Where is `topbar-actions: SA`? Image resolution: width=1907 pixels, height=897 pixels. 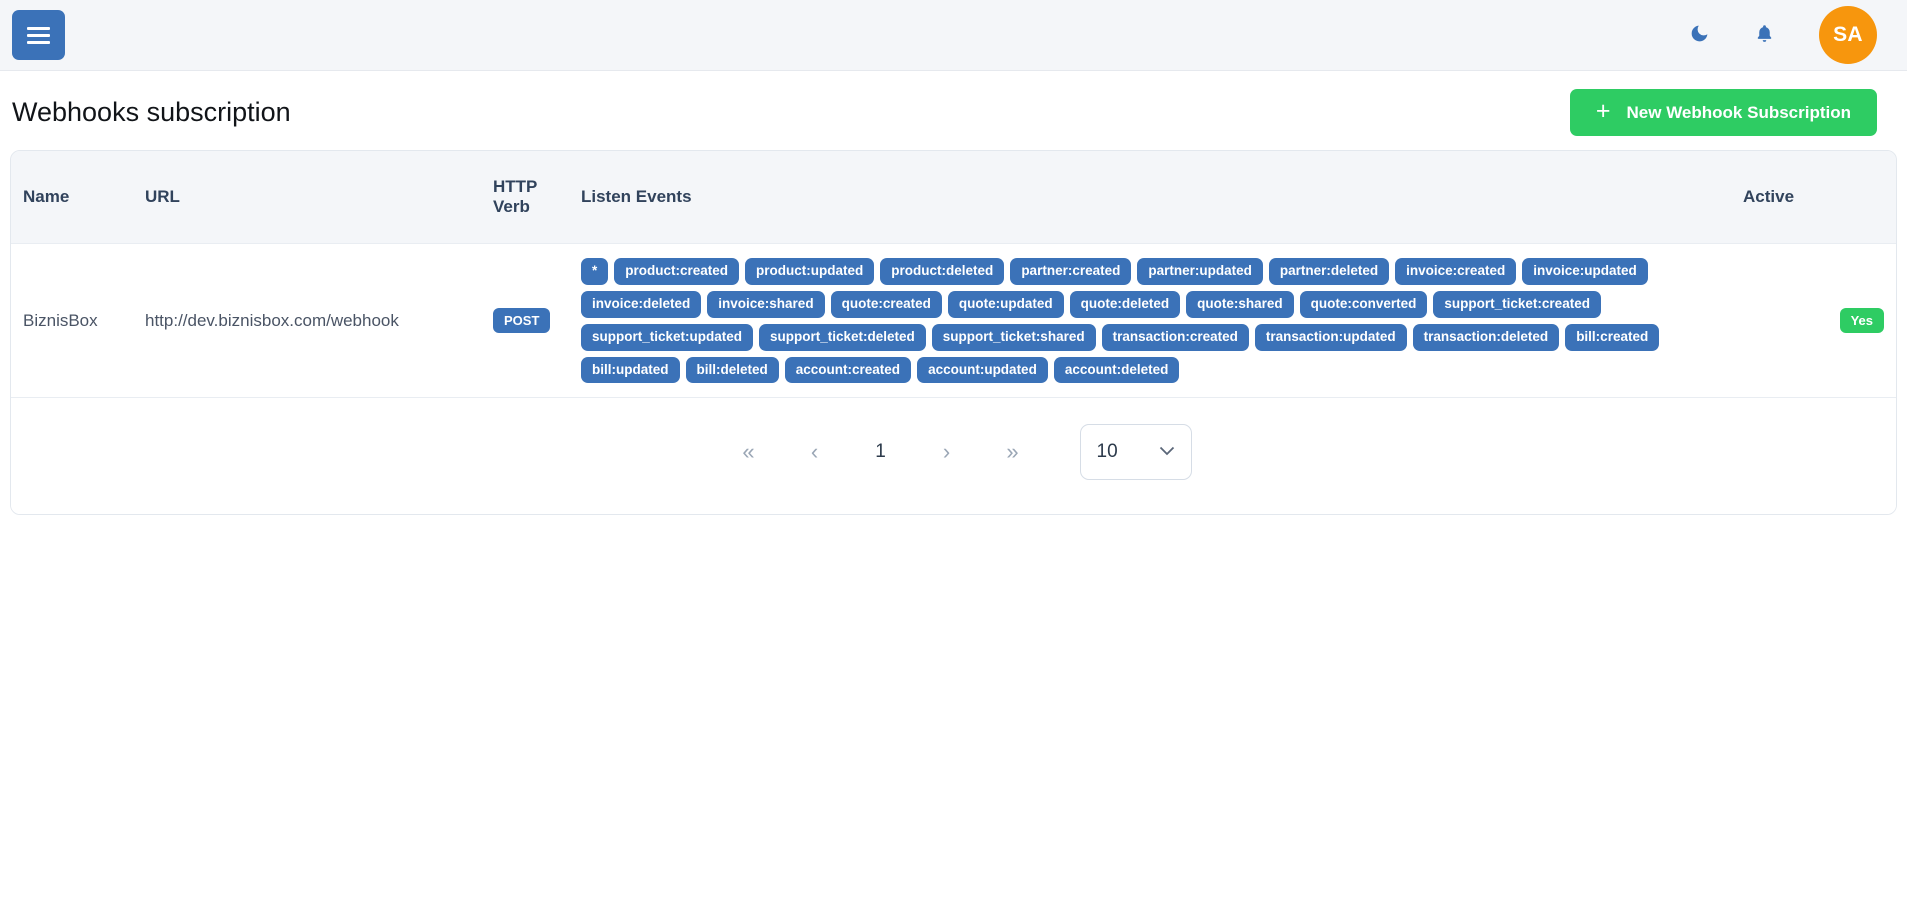 topbar-actions: SA is located at coordinates (1783, 35).